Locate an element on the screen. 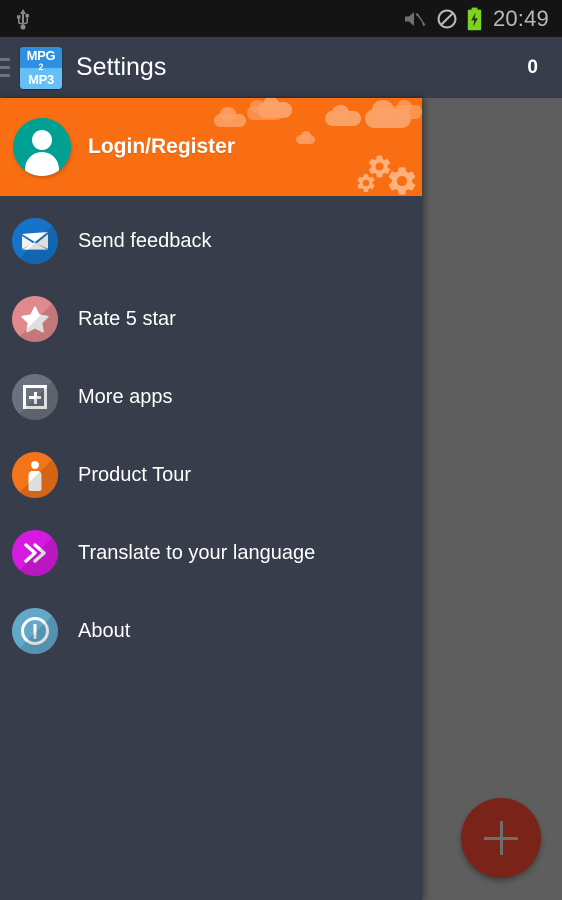  app-icon-line-2: 2 is located at coordinates (41, 67).